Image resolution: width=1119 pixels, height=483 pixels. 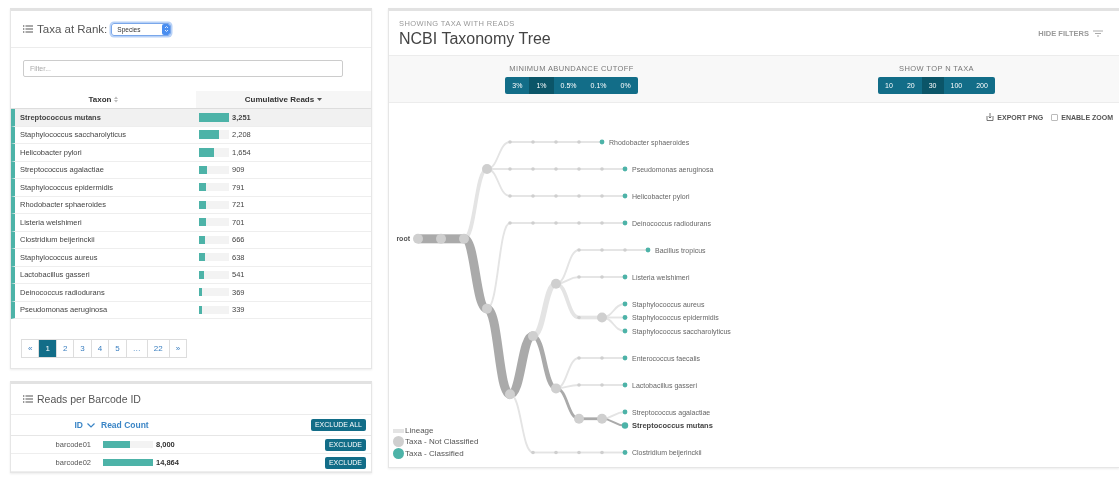 I want to click on page-button: 1, so click(x=47, y=348).